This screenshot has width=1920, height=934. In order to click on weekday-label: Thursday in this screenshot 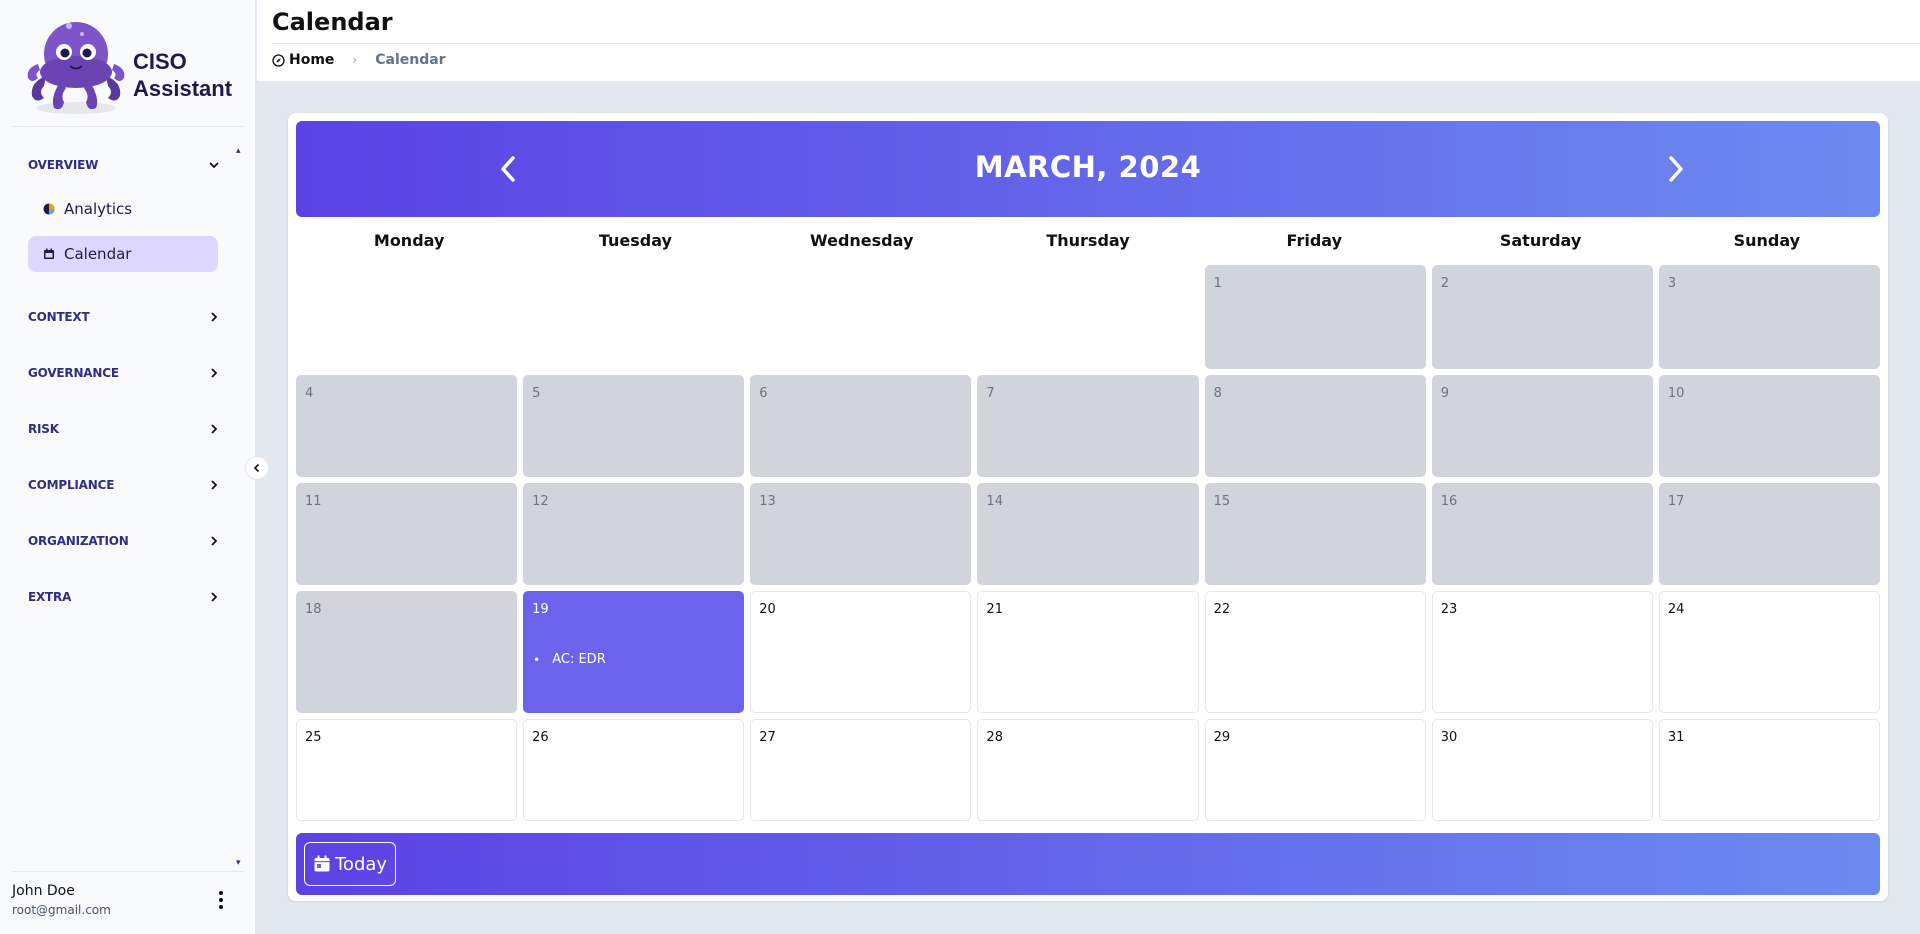, I will do `click(1088, 240)`.